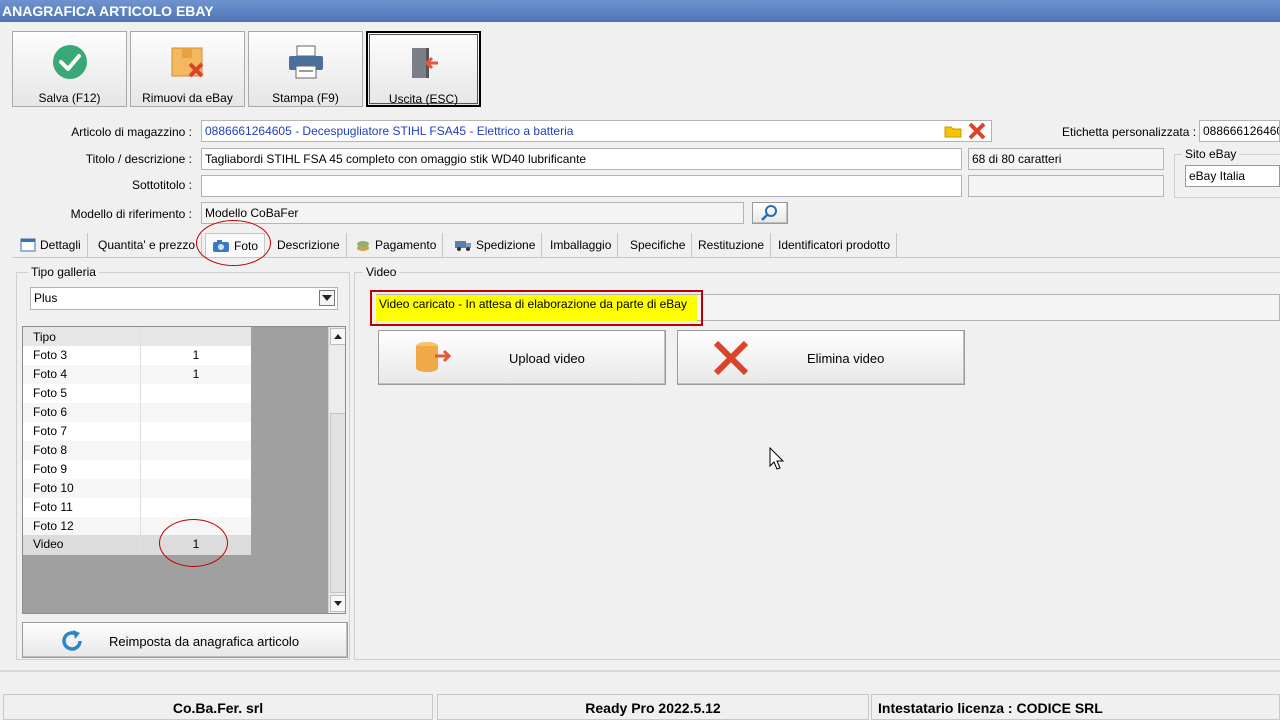  What do you see at coordinates (381, 272) in the screenshot?
I see `video-label: Video` at bounding box center [381, 272].